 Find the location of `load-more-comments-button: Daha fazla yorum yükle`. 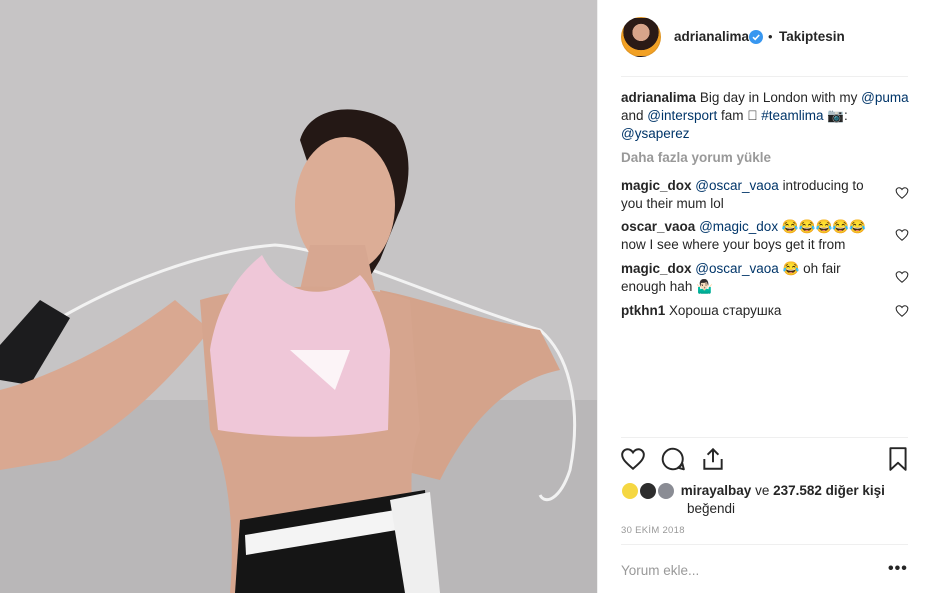

load-more-comments-button: Daha fazla yorum yükle is located at coordinates (696, 157).